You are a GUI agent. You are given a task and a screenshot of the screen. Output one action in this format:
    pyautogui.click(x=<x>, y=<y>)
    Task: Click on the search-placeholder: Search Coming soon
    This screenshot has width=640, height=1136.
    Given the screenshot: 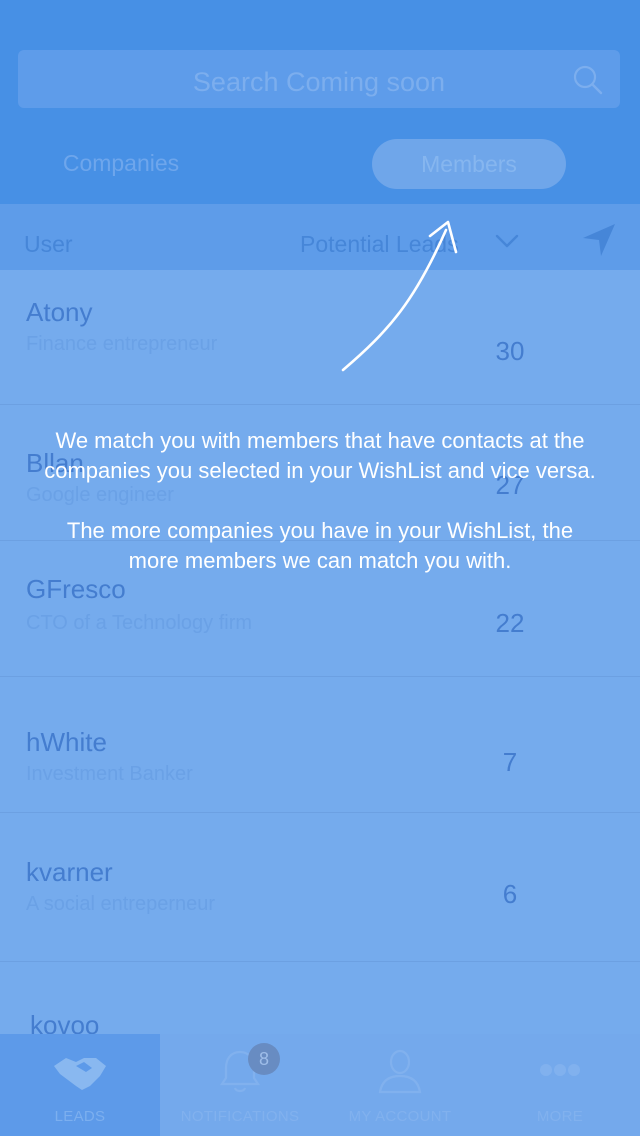 What is the action you would take?
    pyautogui.click(x=319, y=82)
    